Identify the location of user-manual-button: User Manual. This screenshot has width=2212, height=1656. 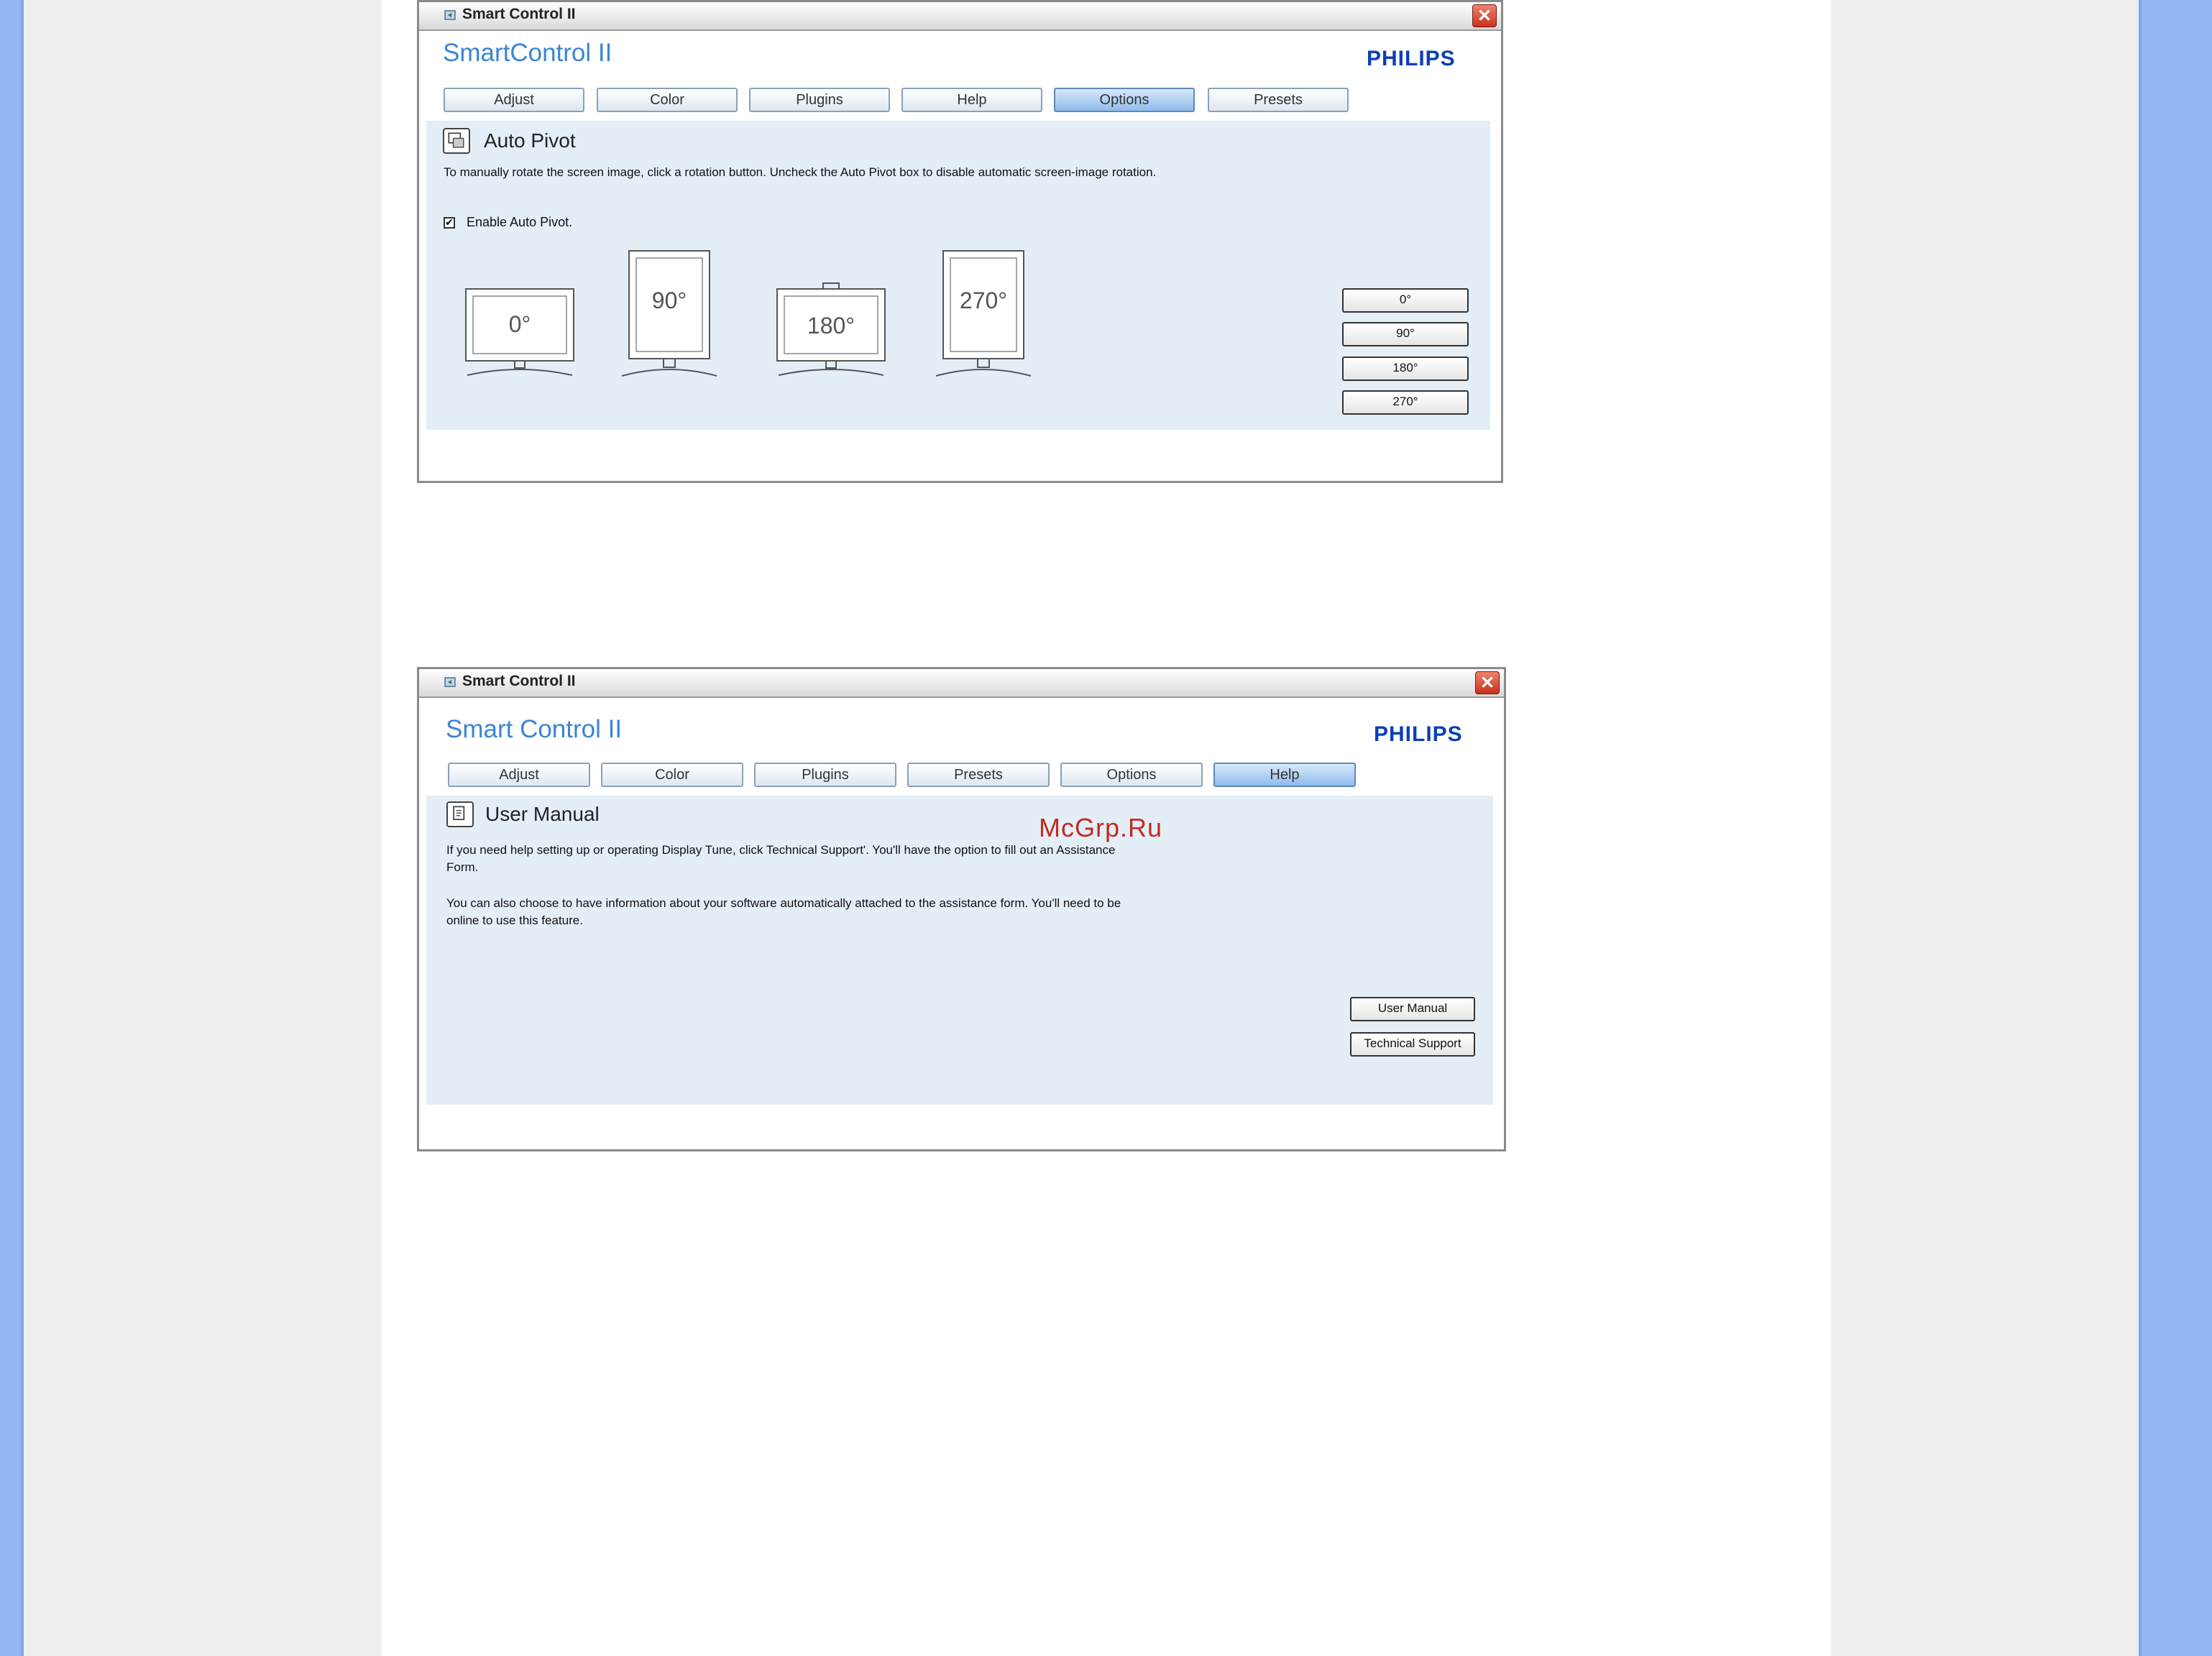
(1412, 1009).